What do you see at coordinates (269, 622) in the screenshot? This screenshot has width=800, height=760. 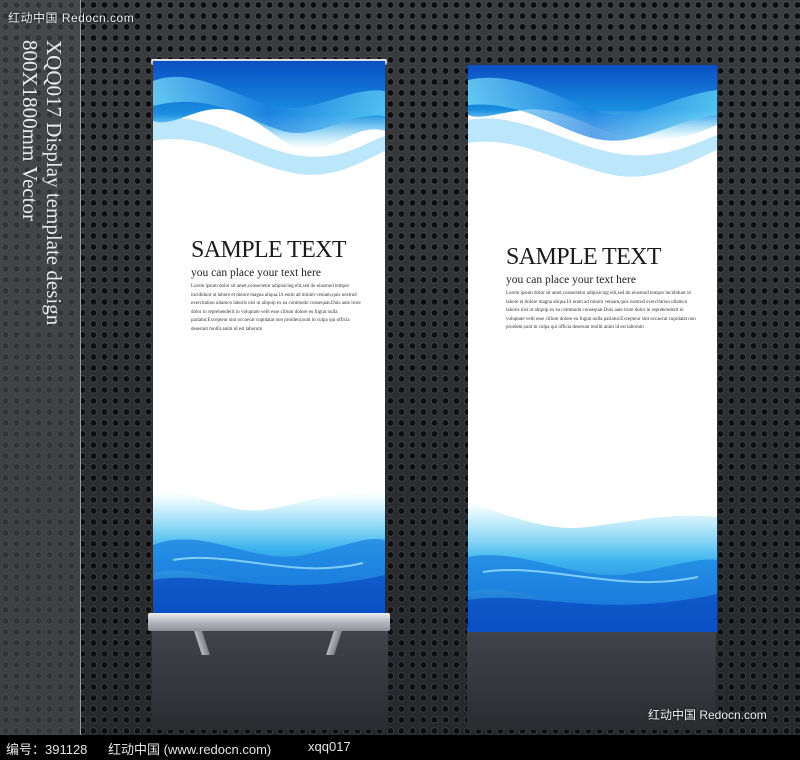 I see `banner-base` at bounding box center [269, 622].